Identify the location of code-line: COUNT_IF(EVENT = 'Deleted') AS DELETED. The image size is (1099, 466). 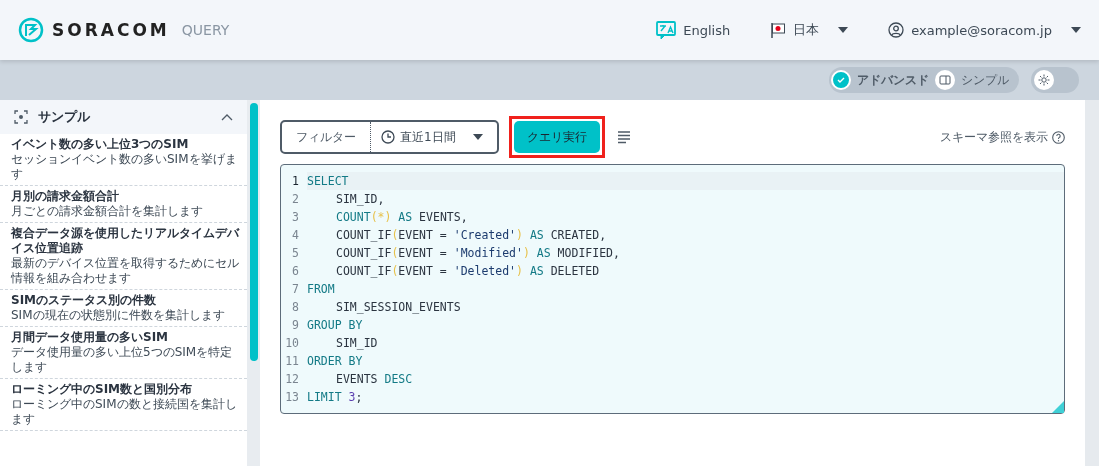
(468, 271).